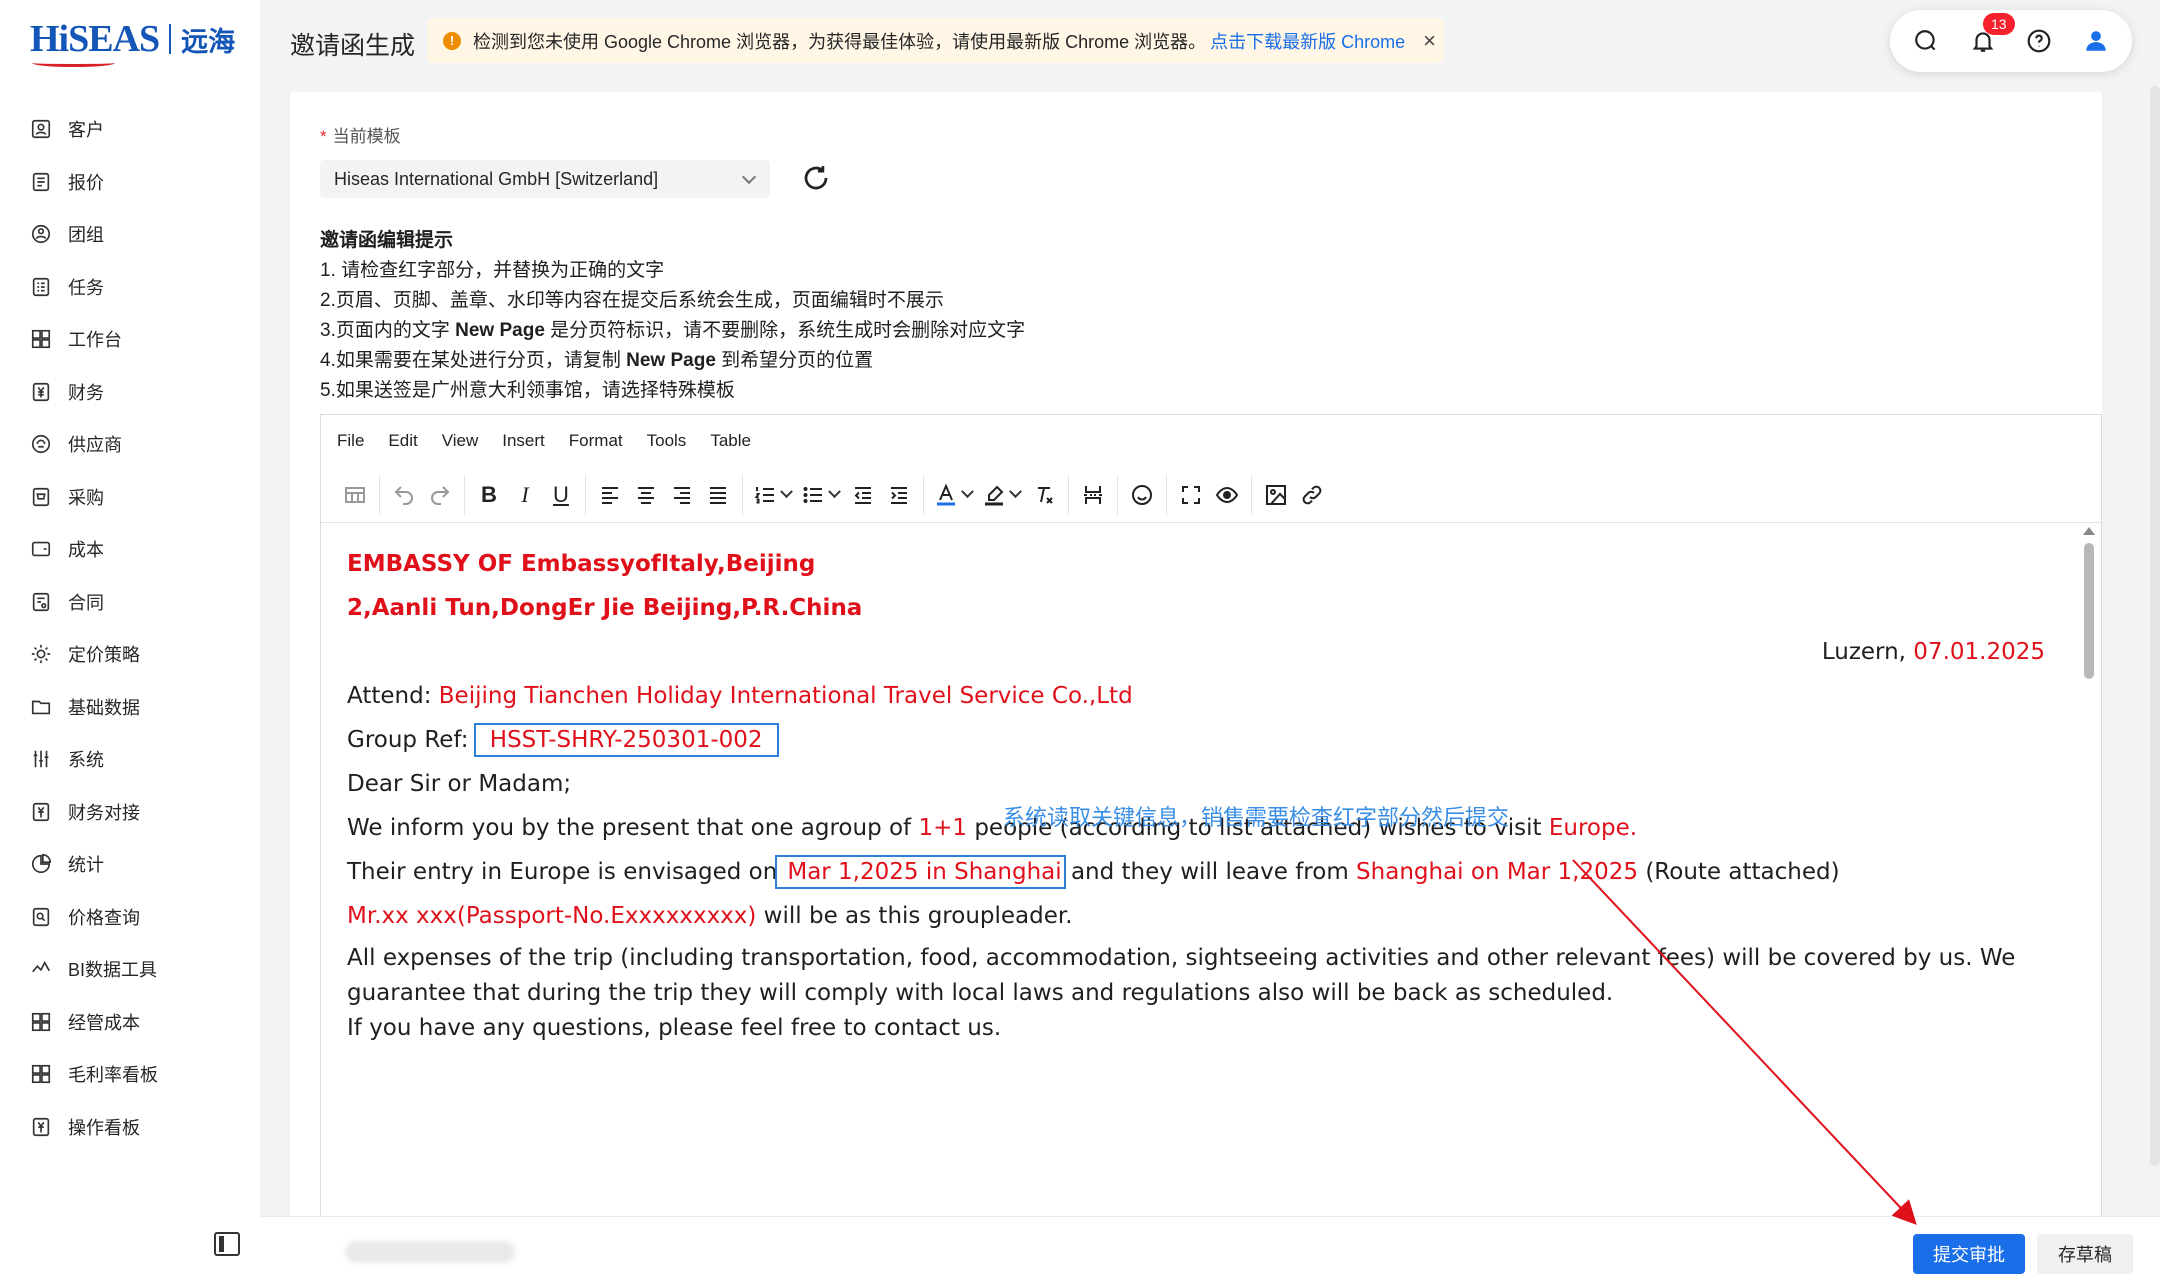 The width and height of the screenshot is (2160, 1287). I want to click on group-ref-line: Group Ref: HSST-SHRY-250301-002, so click(1196, 740).